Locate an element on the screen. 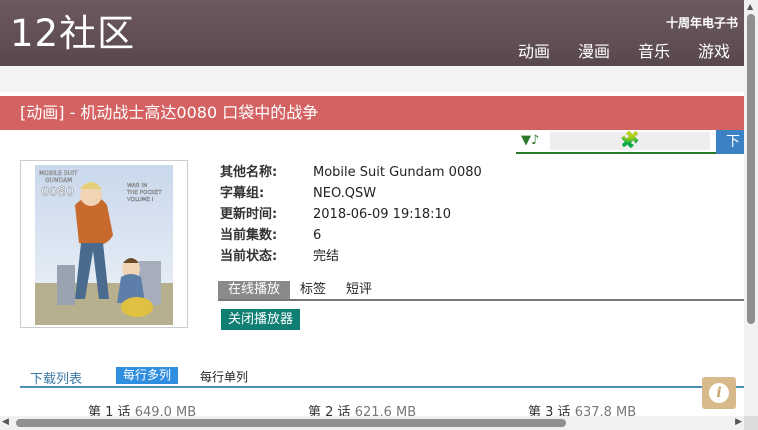 This screenshot has width=758, height=430. page-title: [动画] - 机动战士高达0080 口袋中的战争 is located at coordinates (372, 113).